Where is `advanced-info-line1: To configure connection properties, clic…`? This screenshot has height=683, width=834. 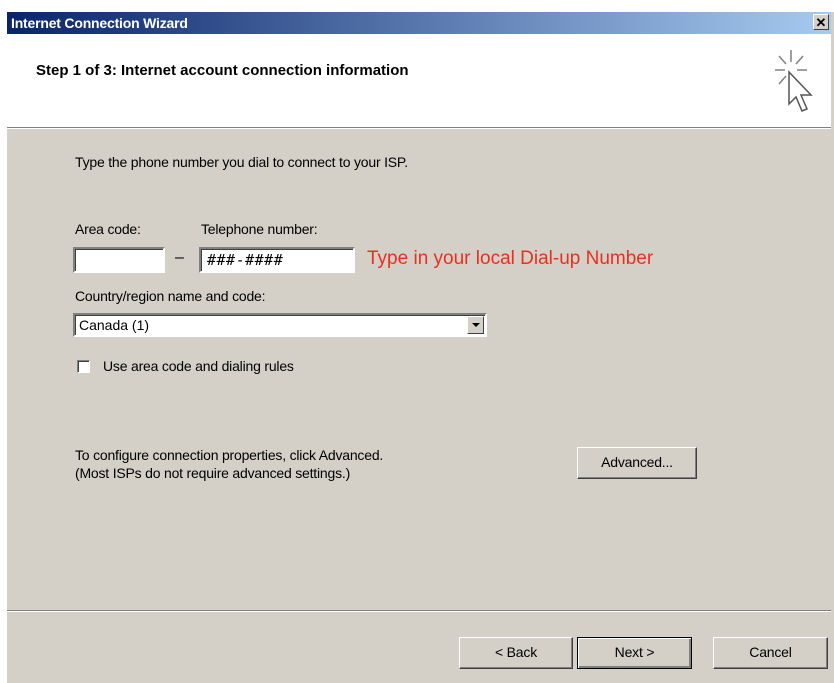
advanced-info-line1: To configure connection properties, clic… is located at coordinates (229, 455).